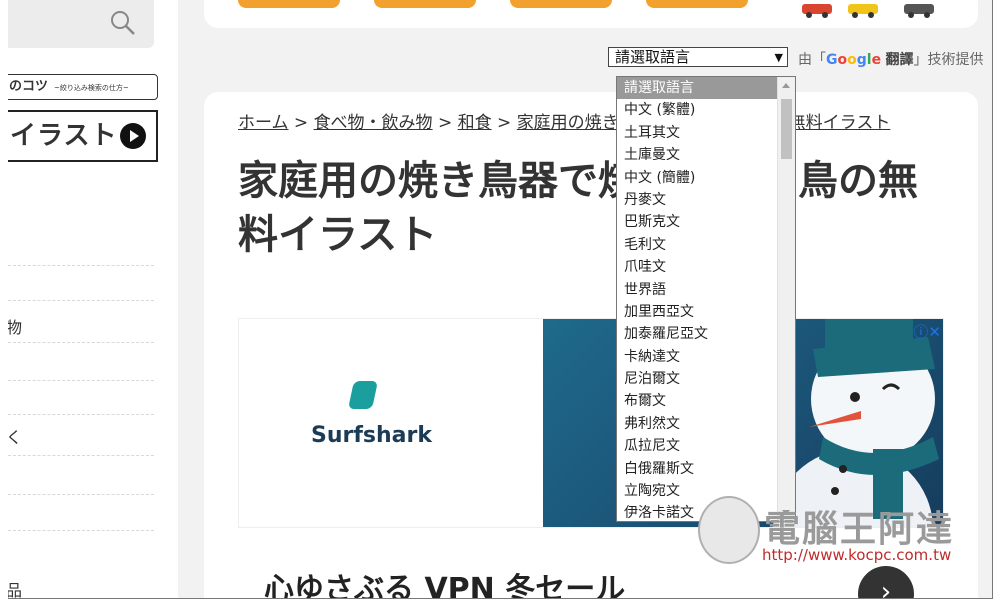 The width and height of the screenshot is (1000, 603). What do you see at coordinates (706, 401) in the screenshot?
I see `language-option: 布爾文` at bounding box center [706, 401].